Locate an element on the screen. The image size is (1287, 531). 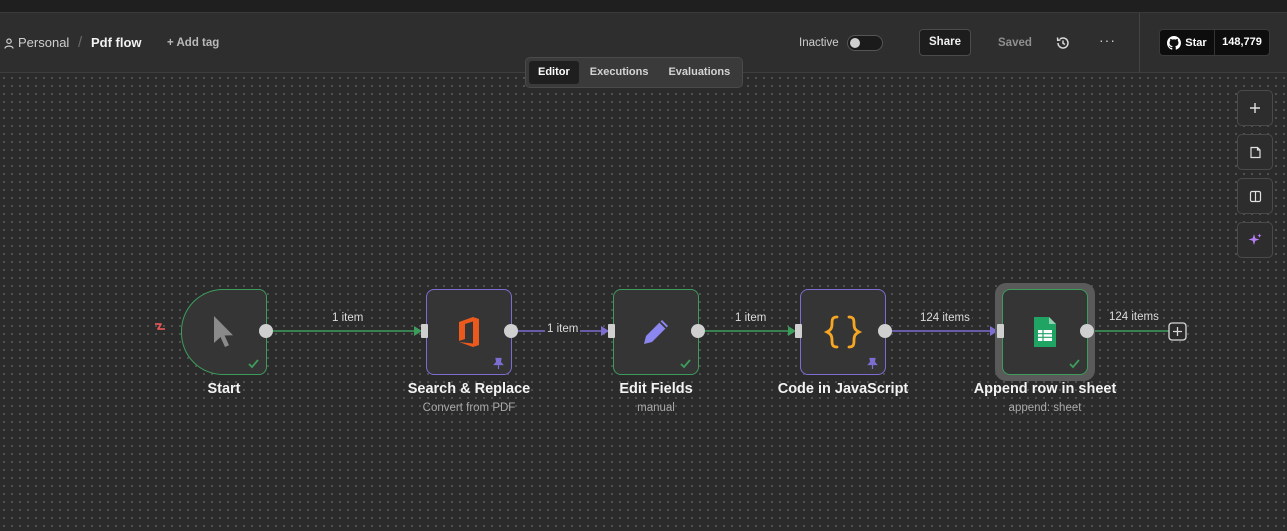
share-button: Share is located at coordinates (945, 42).